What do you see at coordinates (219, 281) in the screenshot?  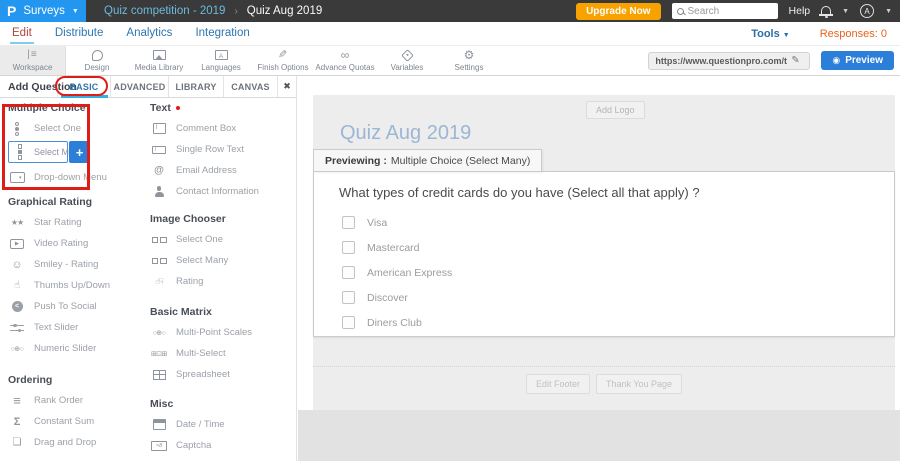 I see `qtype-image-rating: Rating` at bounding box center [219, 281].